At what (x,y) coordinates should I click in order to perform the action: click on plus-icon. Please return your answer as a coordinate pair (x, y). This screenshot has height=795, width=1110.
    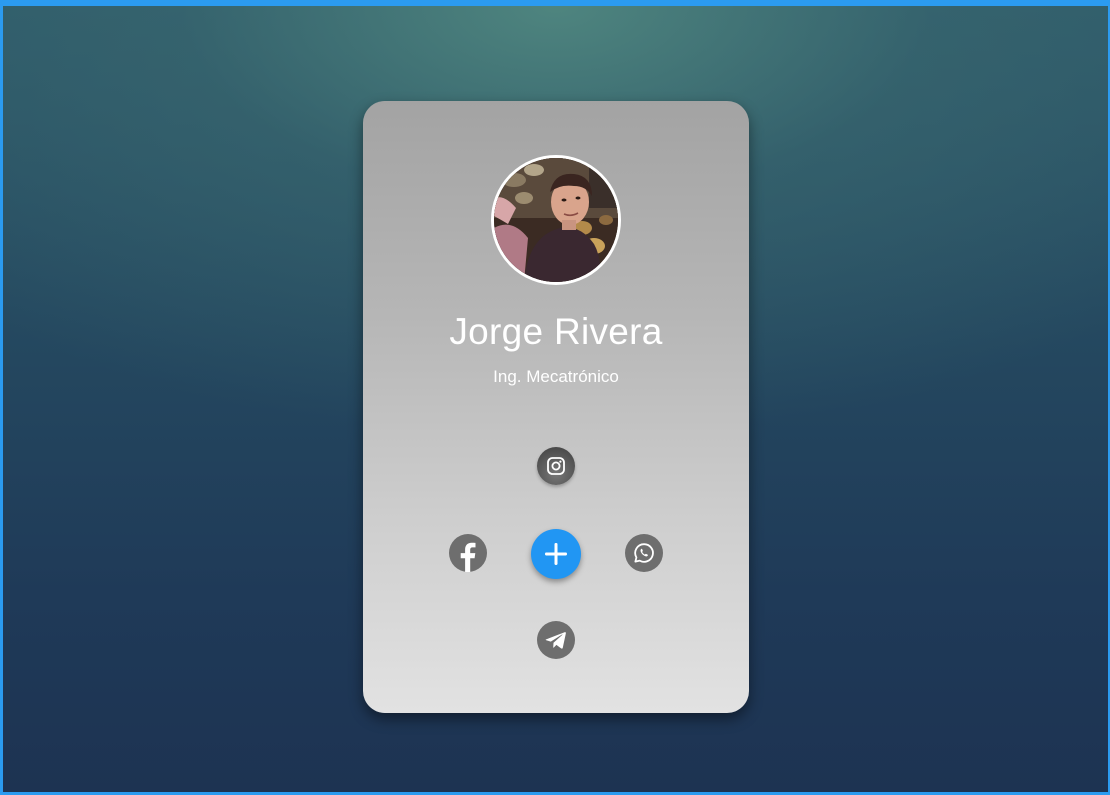
    Looking at the image, I should click on (556, 554).